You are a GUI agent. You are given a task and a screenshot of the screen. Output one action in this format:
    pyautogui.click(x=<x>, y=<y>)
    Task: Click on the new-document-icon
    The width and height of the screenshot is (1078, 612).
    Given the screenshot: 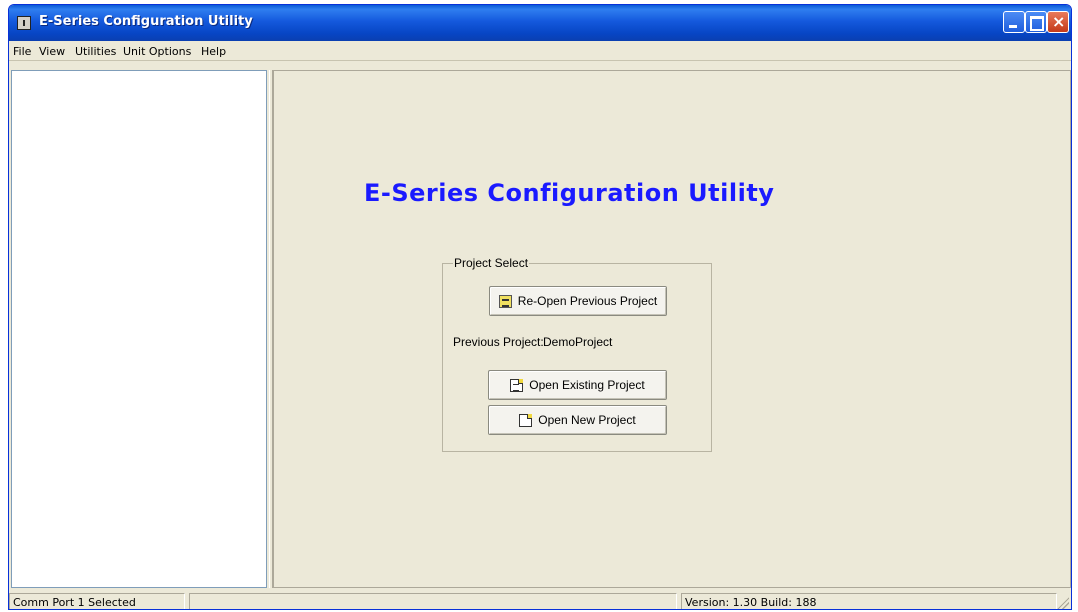 What is the action you would take?
    pyautogui.click(x=526, y=420)
    